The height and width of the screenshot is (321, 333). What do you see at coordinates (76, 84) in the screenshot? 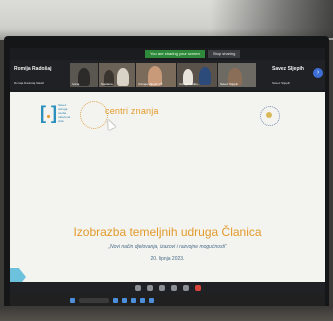
I see `participant-caption: Ivana` at bounding box center [76, 84].